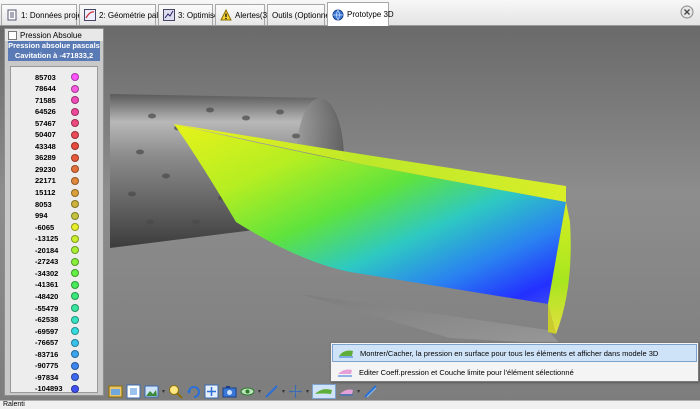  I want to click on legend-row: -27243, so click(54, 262).